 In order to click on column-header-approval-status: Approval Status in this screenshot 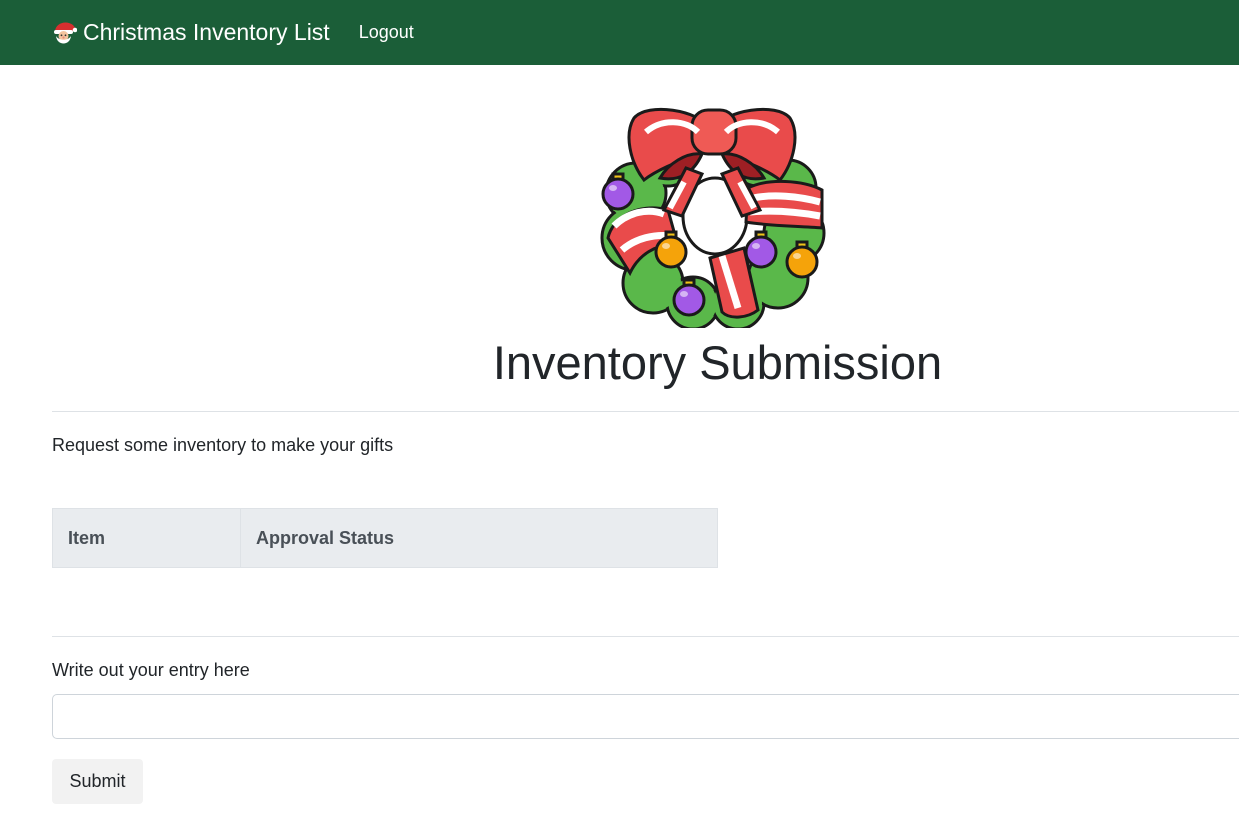, I will do `click(479, 538)`.